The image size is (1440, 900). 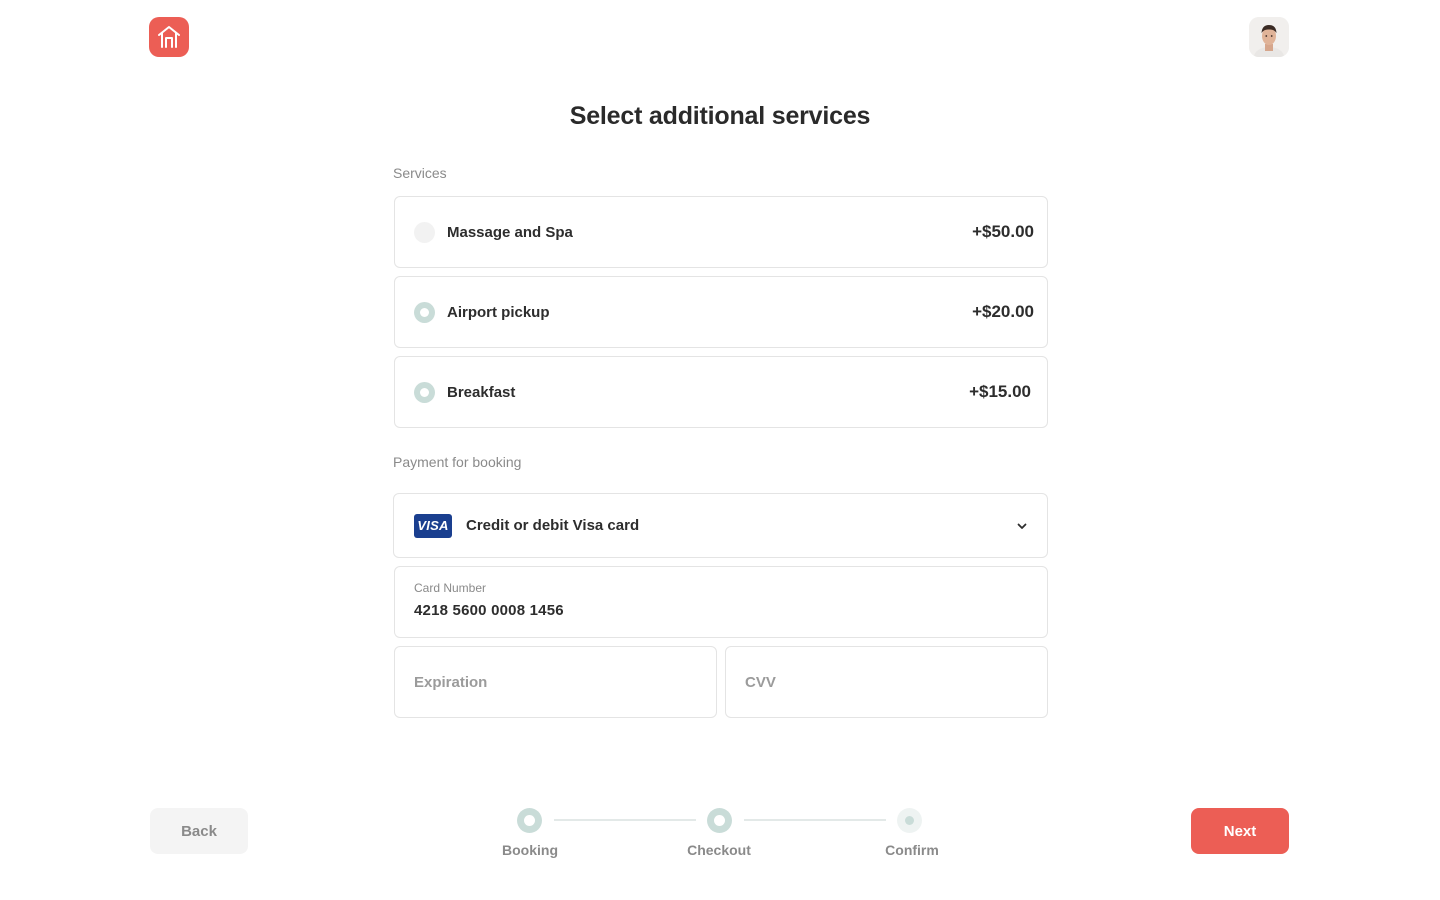 I want to click on payment-method-dropdown: VISA Credit or debit Visa card, so click(x=720, y=525).